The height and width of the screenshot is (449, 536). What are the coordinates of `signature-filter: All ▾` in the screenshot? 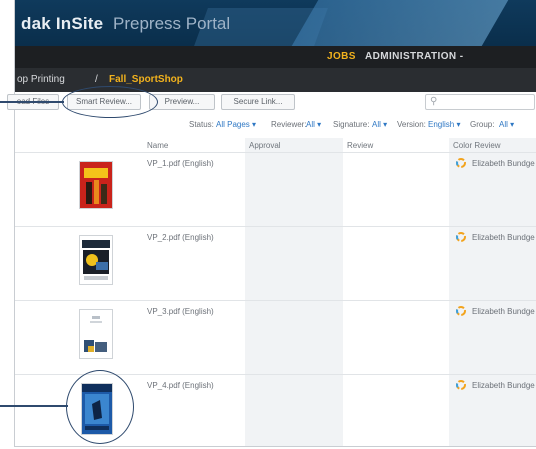 It's located at (379, 124).